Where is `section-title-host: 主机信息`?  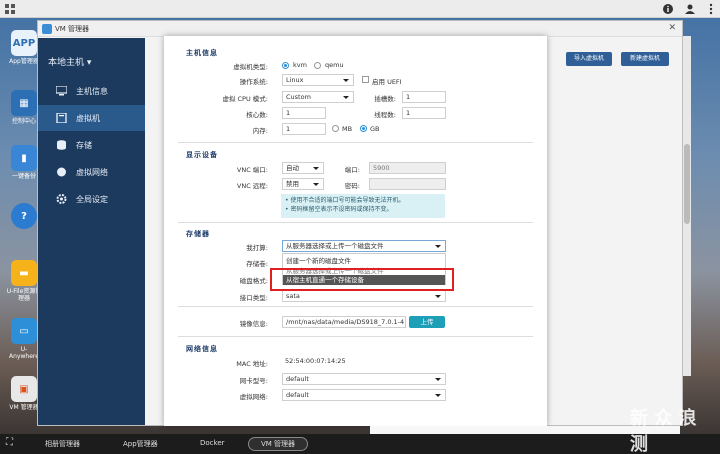
section-title-host: 主机信息 is located at coordinates (202, 53).